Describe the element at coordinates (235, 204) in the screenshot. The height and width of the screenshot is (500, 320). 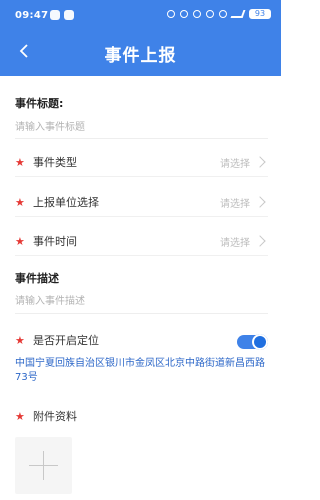
I see `report-unit-value: 请选择` at that location.